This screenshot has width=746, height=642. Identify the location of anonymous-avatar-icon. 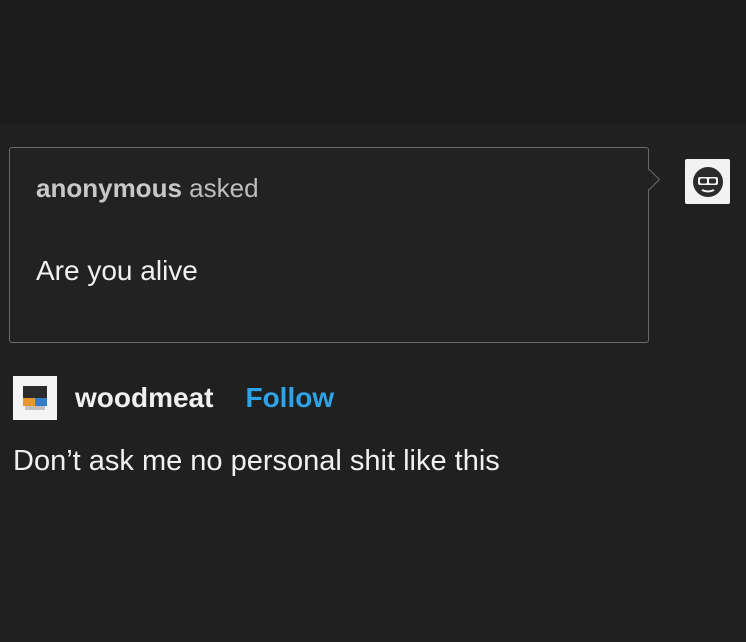
(707, 181).